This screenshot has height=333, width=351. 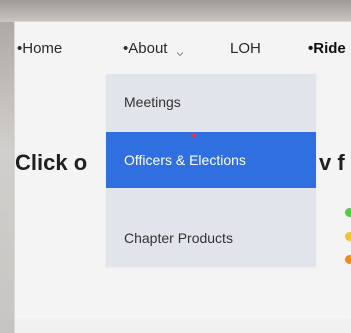 I want to click on nav-loh-link: LOH, so click(x=245, y=48).